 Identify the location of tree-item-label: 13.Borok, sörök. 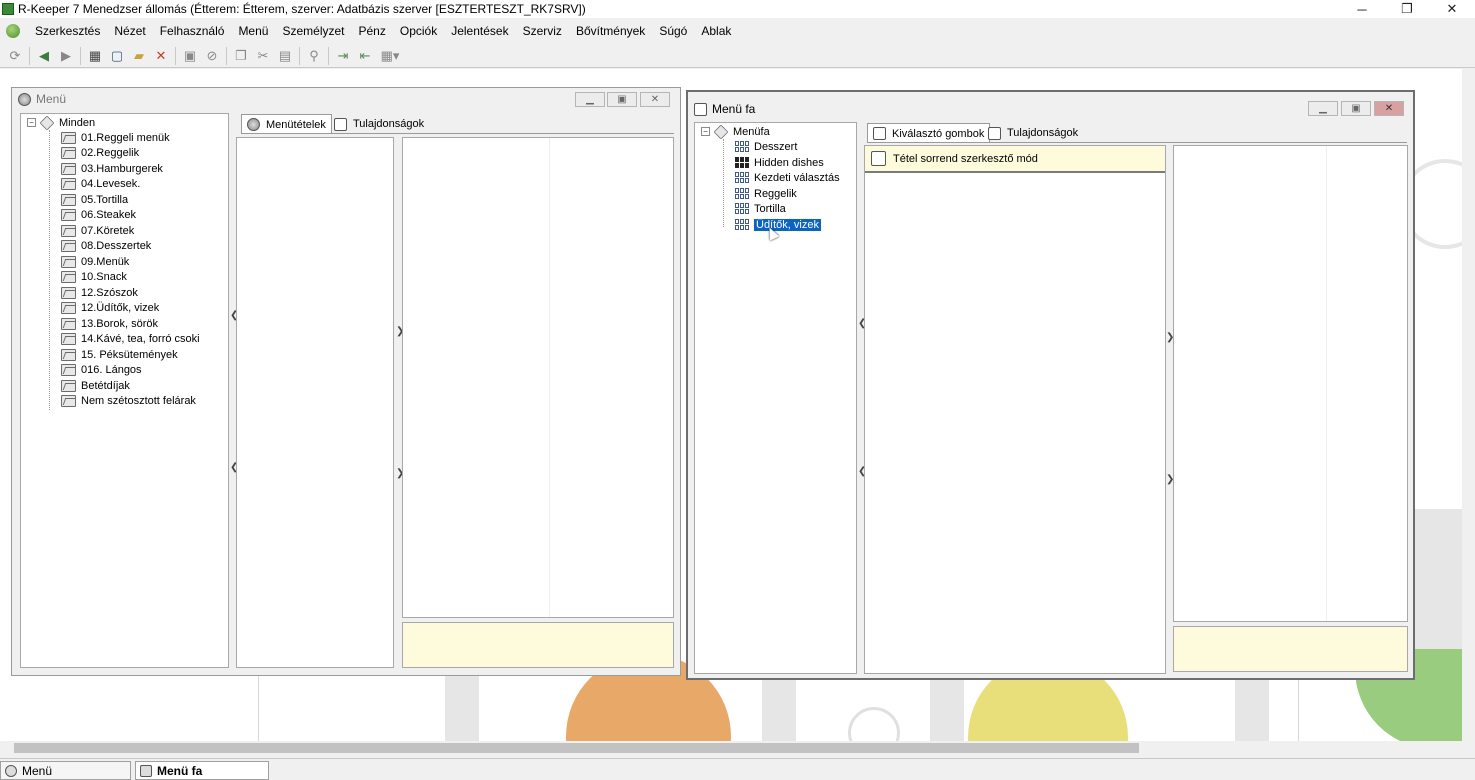
(120, 323).